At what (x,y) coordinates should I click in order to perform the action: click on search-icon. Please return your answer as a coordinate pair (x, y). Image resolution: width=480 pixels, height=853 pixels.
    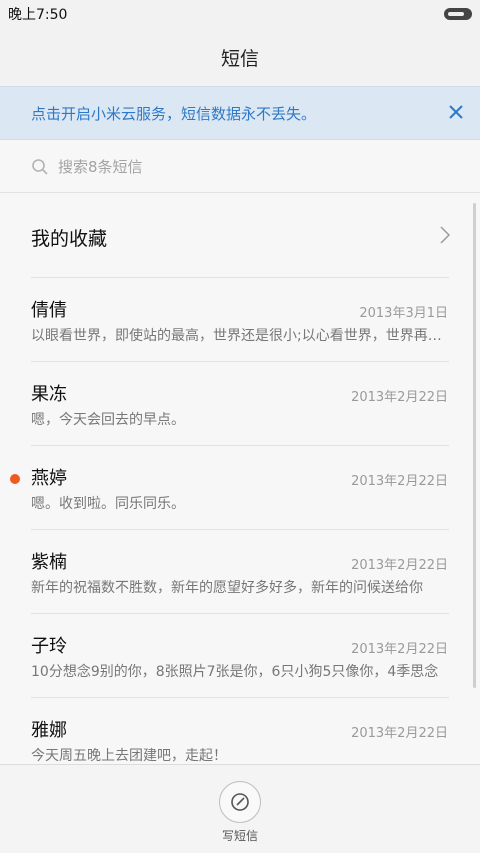
    Looking at the image, I should click on (40, 167).